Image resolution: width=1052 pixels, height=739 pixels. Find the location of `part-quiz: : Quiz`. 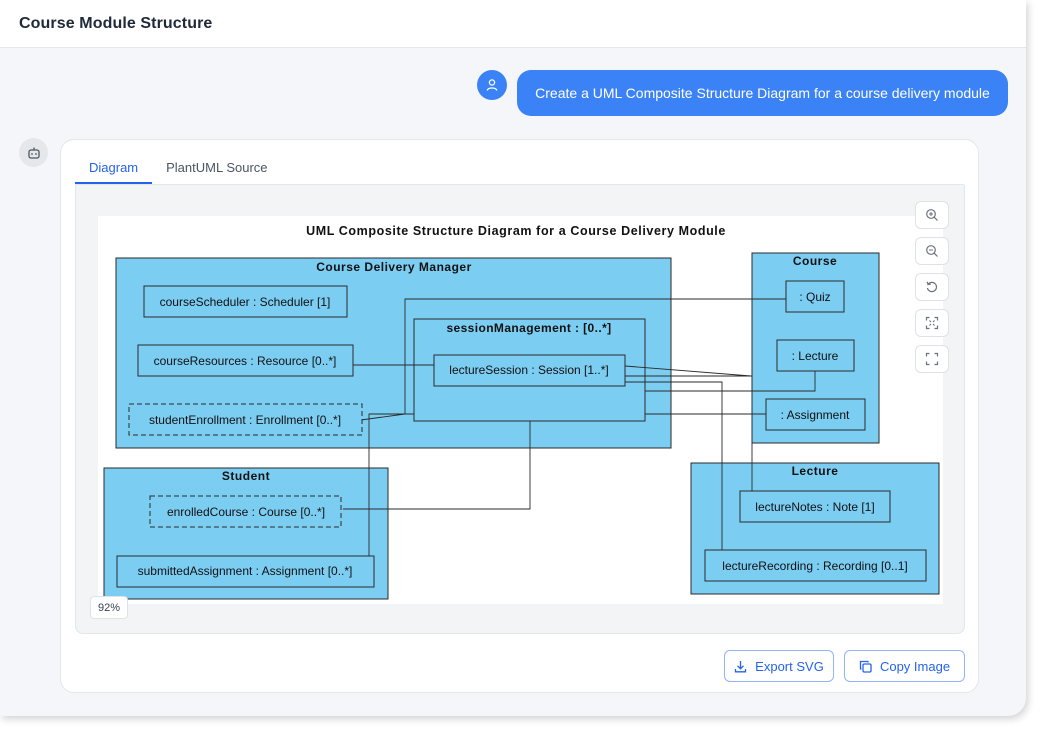

part-quiz: : Quiz is located at coordinates (815, 296).